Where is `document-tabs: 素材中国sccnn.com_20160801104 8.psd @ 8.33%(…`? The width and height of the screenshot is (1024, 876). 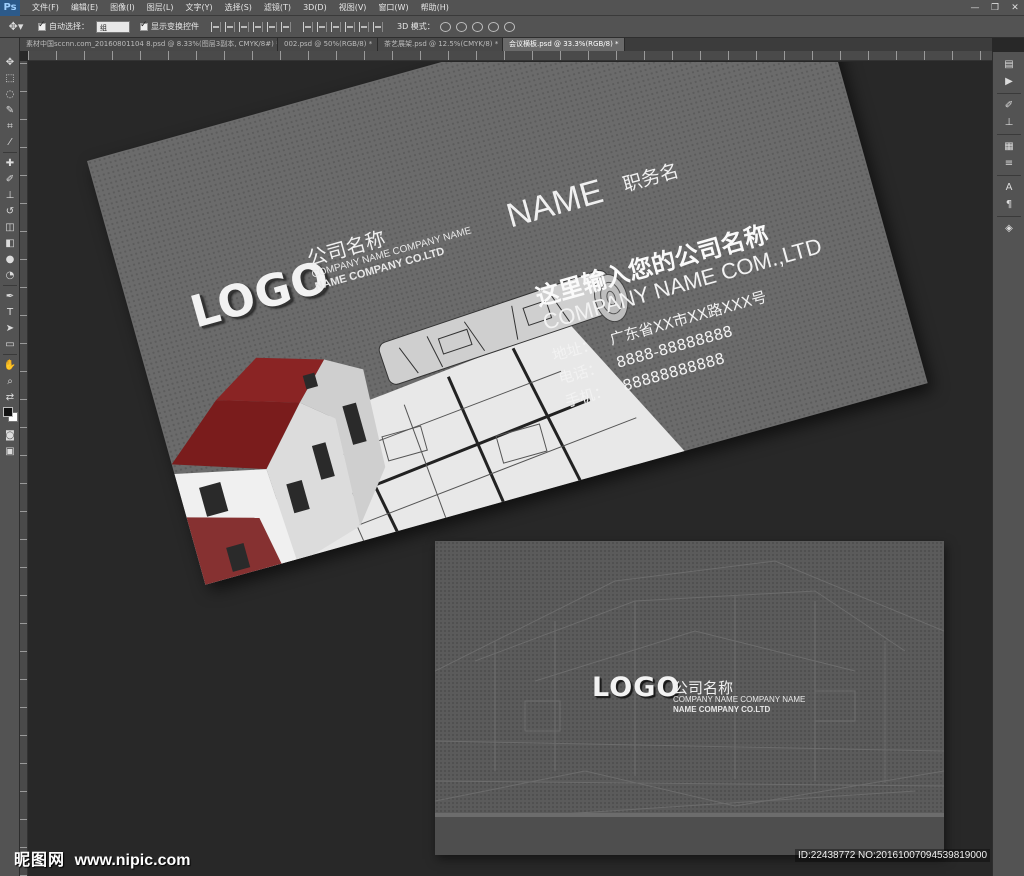
document-tabs: 素材中国sccnn.com_20160801104 8.psd @ 8.33%(… is located at coordinates (506, 44).